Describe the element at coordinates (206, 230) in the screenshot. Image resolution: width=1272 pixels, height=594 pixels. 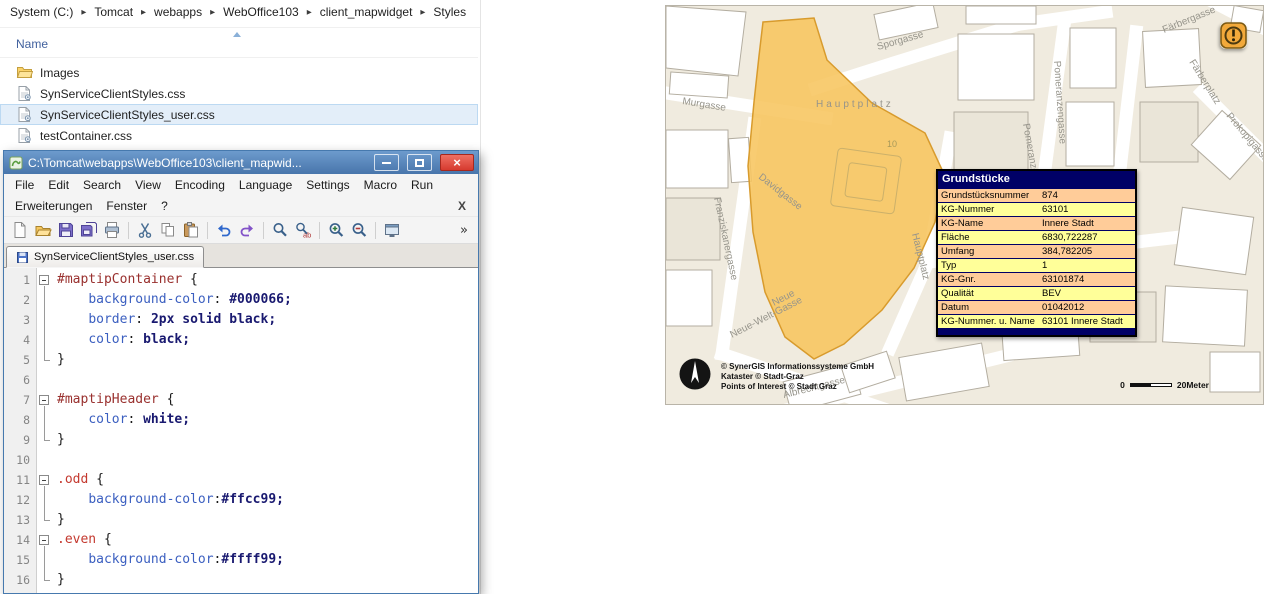
I see `toolbar-buttons: ab` at that location.